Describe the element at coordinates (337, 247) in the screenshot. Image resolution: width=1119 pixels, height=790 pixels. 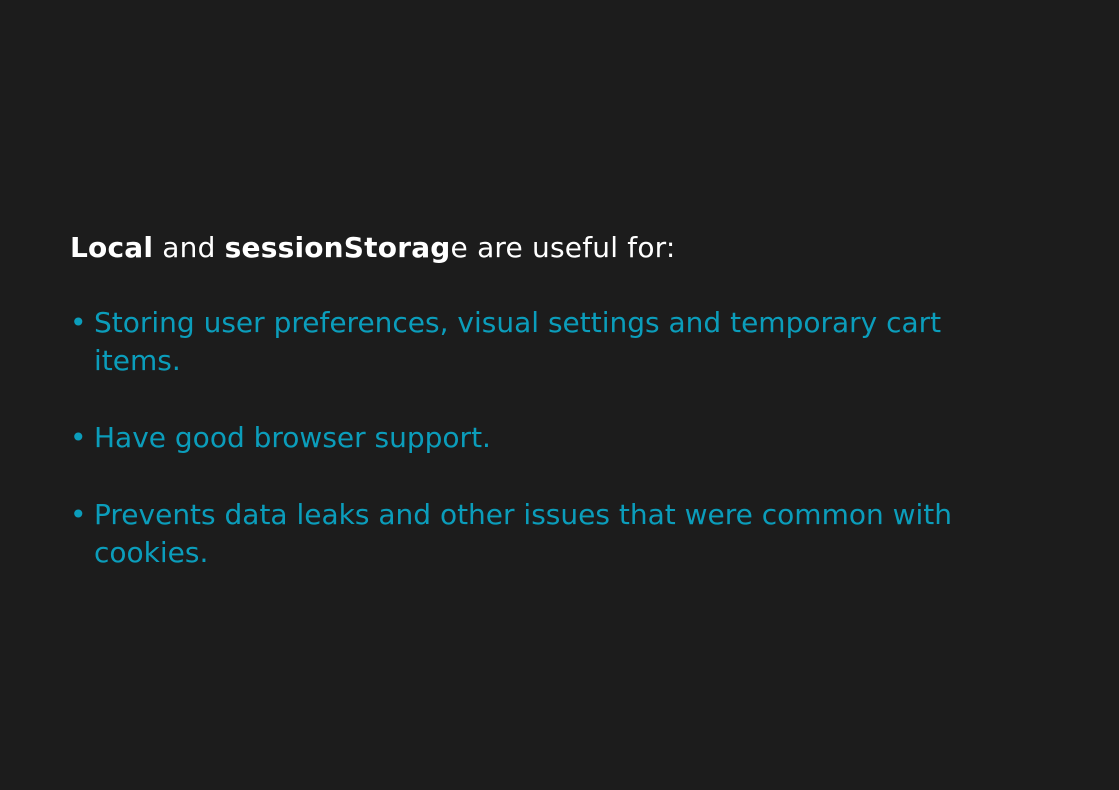
I see `intro-session-storage: sessionStorag` at that location.